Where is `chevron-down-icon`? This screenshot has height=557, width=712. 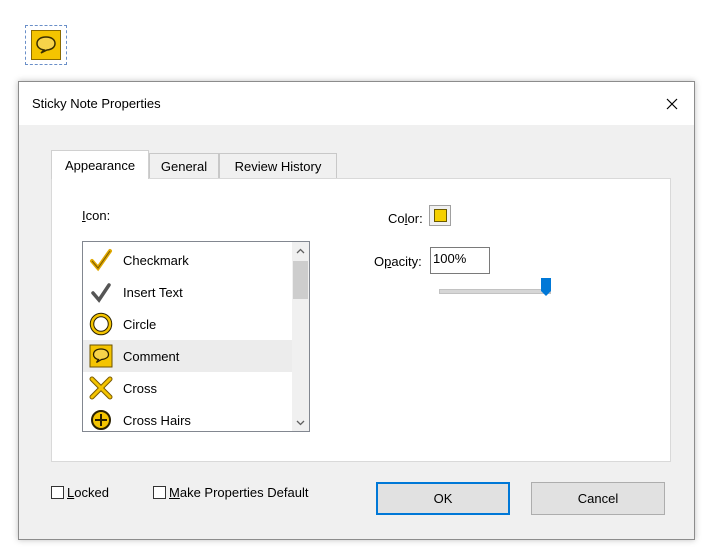 chevron-down-icon is located at coordinates (300, 422).